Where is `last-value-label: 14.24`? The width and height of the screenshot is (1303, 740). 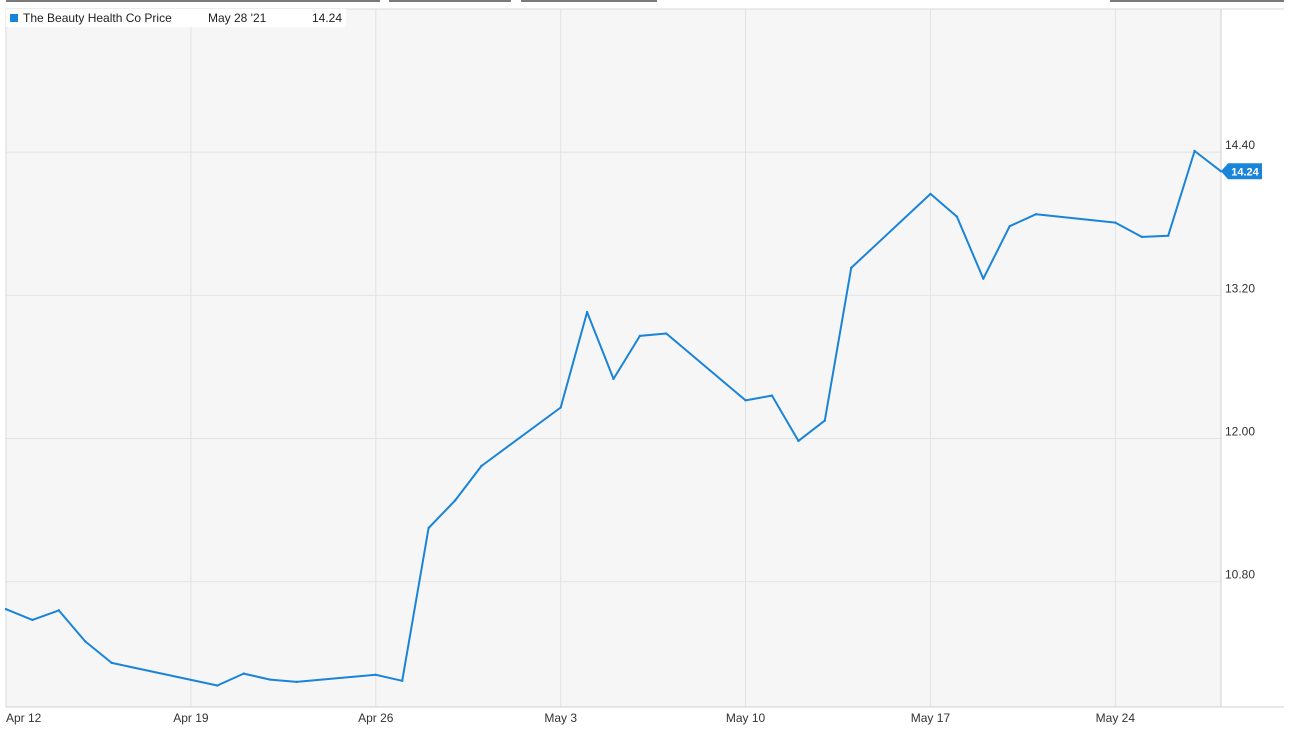
last-value-label: 14.24 is located at coordinates (1245, 172).